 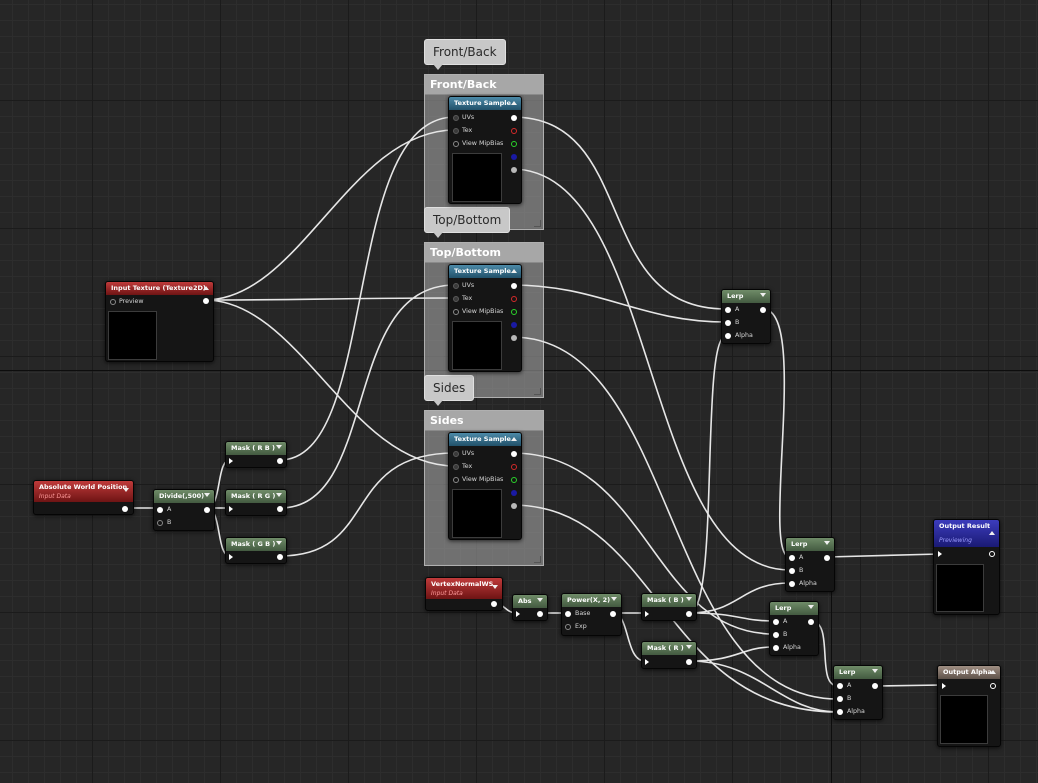 What do you see at coordinates (184, 510) in the screenshot?
I see `divide-node: Divide(,500) A B` at bounding box center [184, 510].